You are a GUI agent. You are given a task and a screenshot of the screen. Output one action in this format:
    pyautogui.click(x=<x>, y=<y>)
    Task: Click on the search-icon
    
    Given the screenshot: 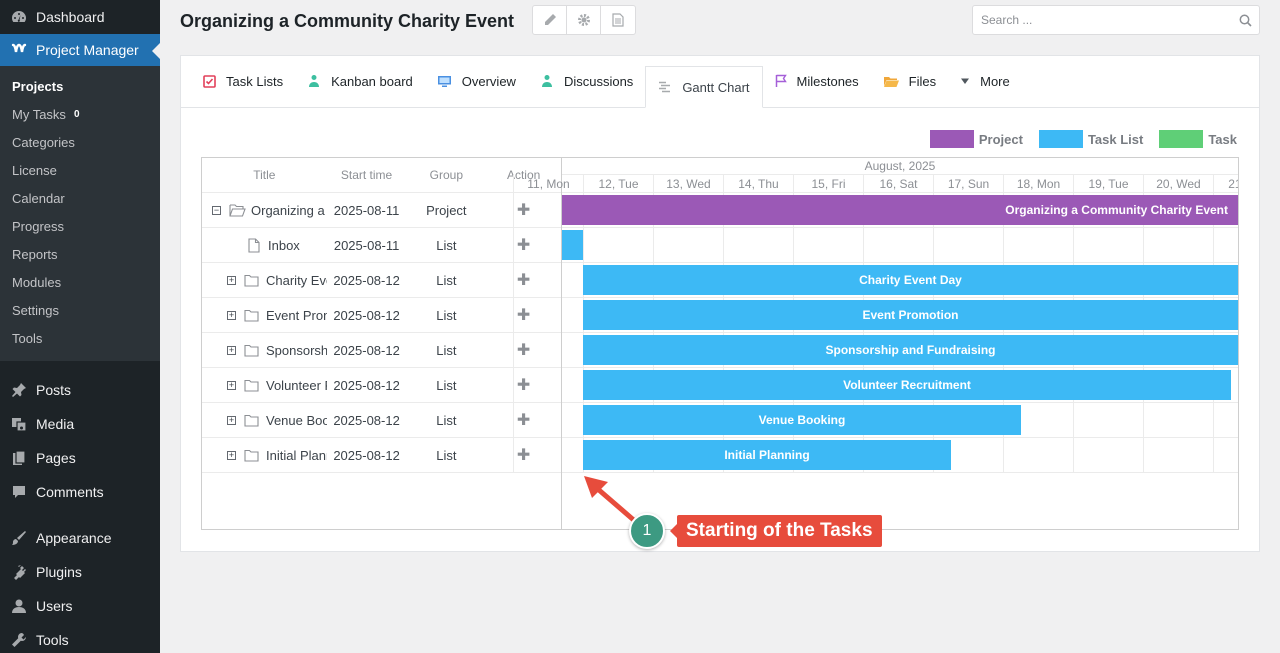 What is the action you would take?
    pyautogui.click(x=1245, y=20)
    